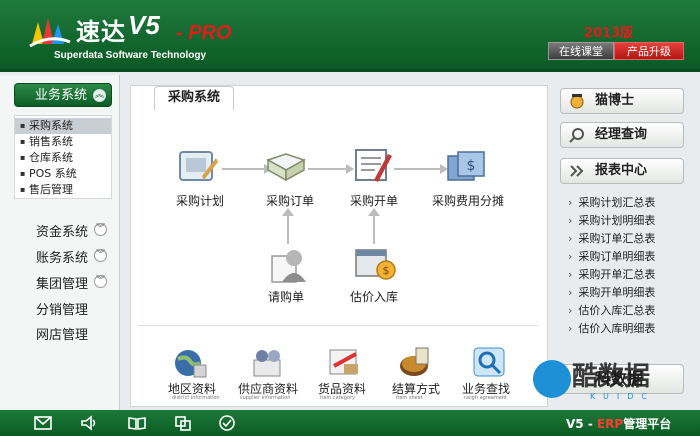 This screenshot has width=700, height=436. I want to click on manager-query-button: 经理查询, so click(622, 135).